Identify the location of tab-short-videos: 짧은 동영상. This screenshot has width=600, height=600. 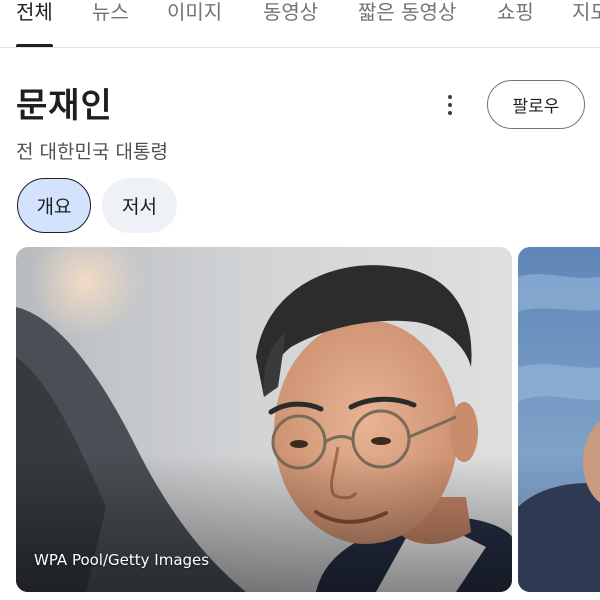
(407, 12).